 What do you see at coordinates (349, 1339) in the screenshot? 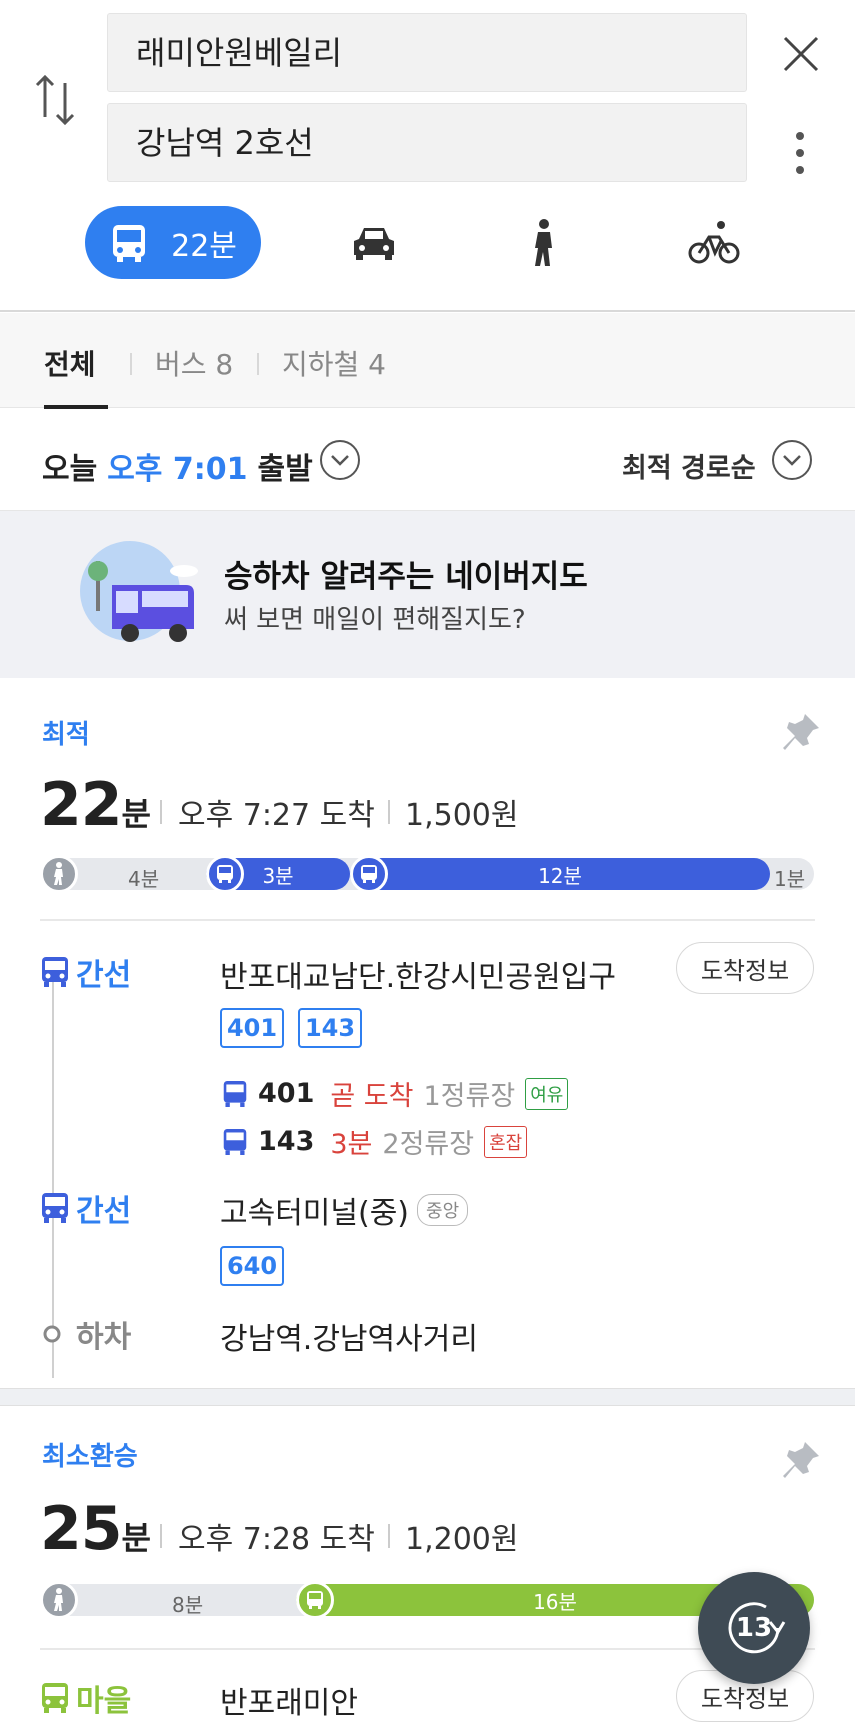
I see `alighting-stop: 강남역.강남역사거리` at bounding box center [349, 1339].